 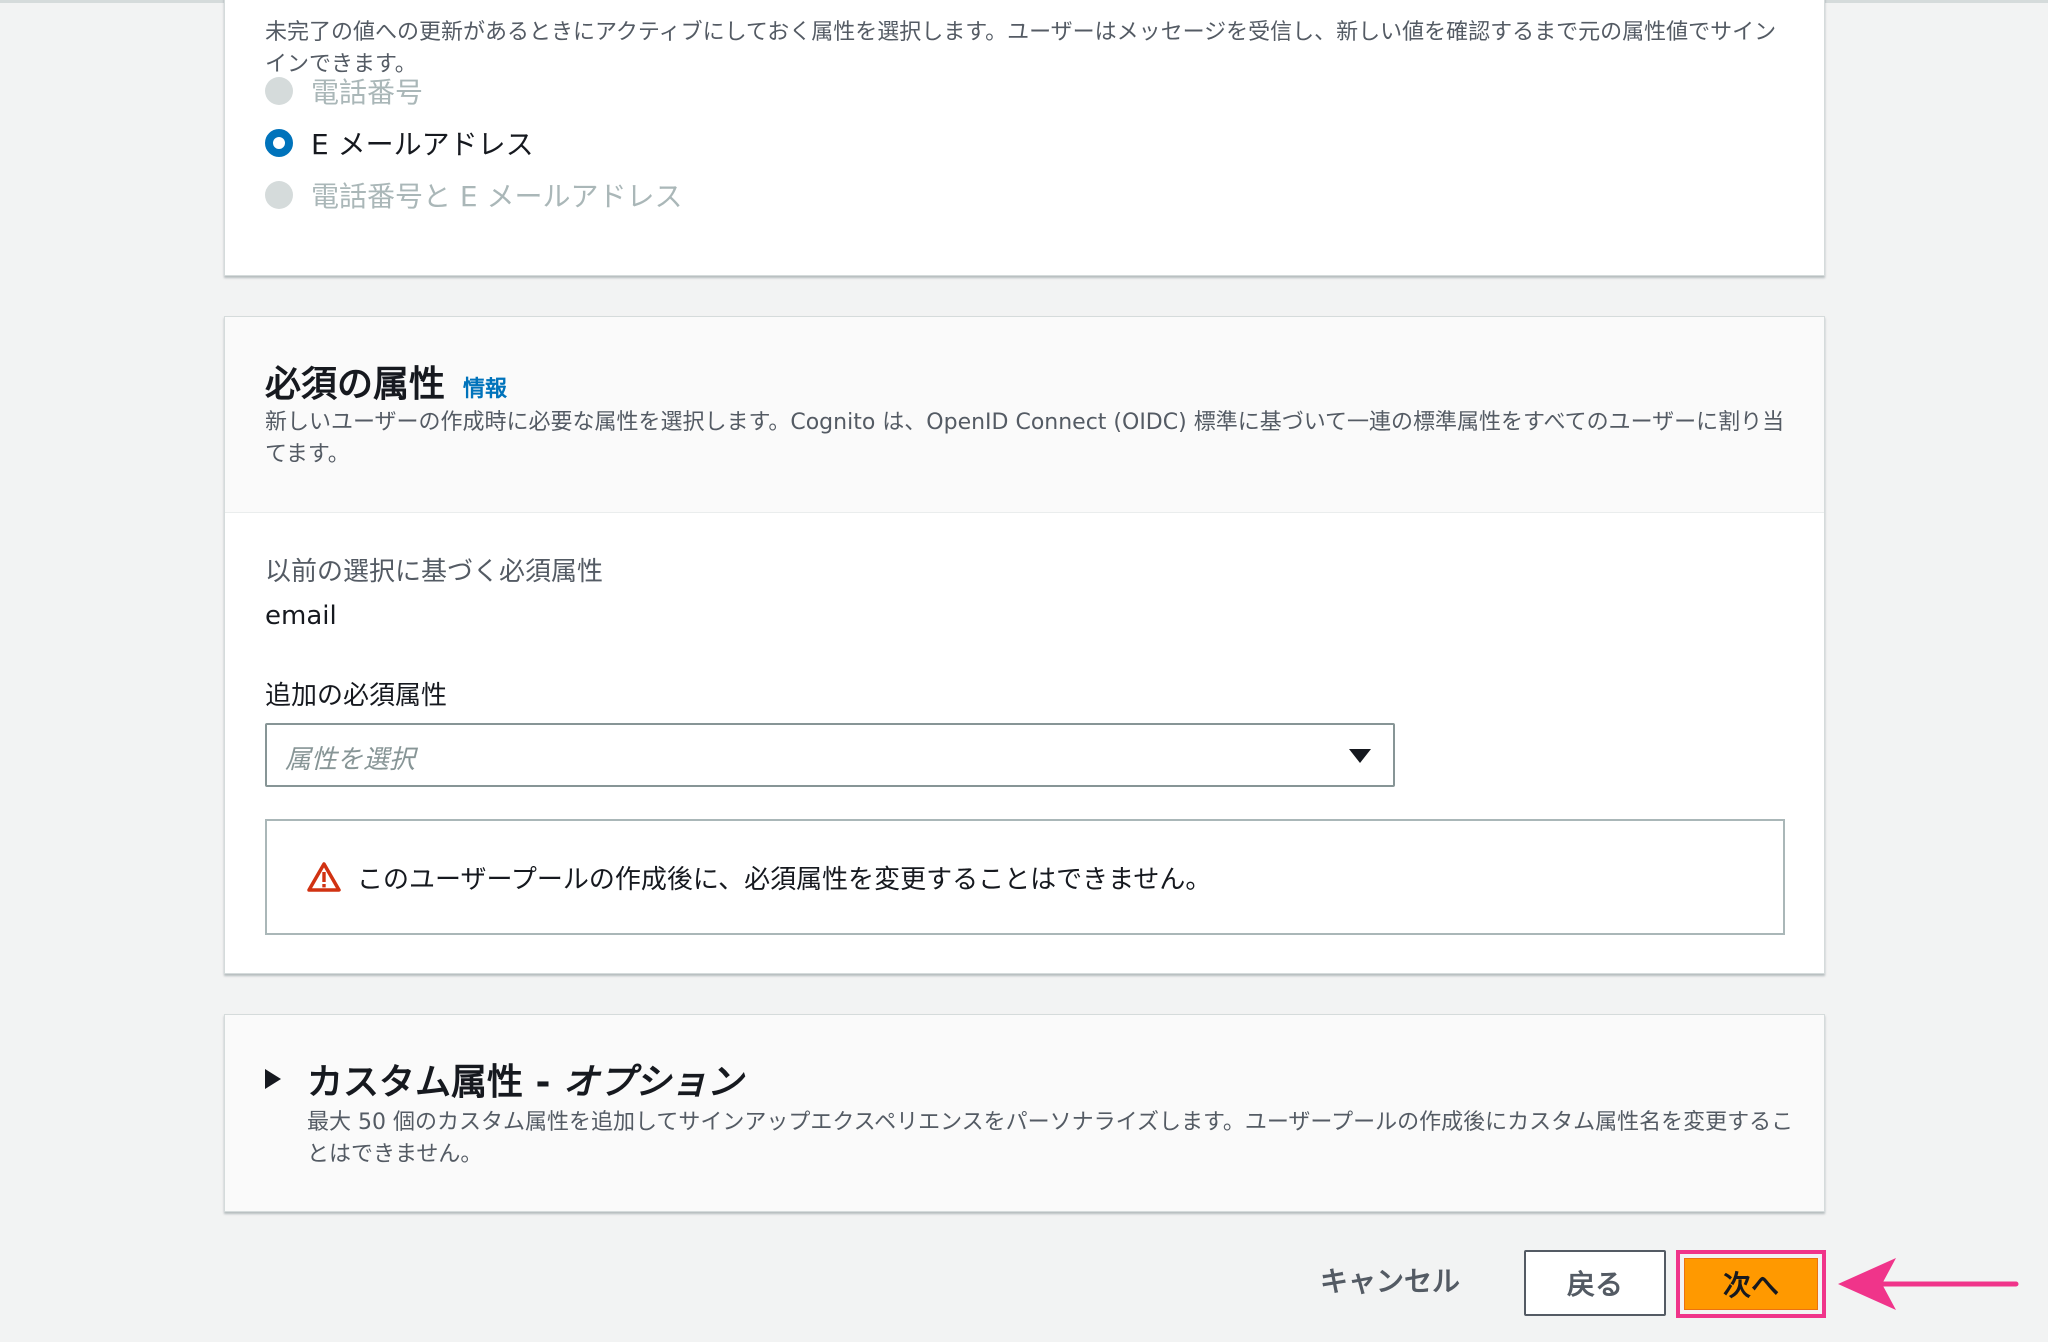 I want to click on previous-required-value: email, so click(x=301, y=616).